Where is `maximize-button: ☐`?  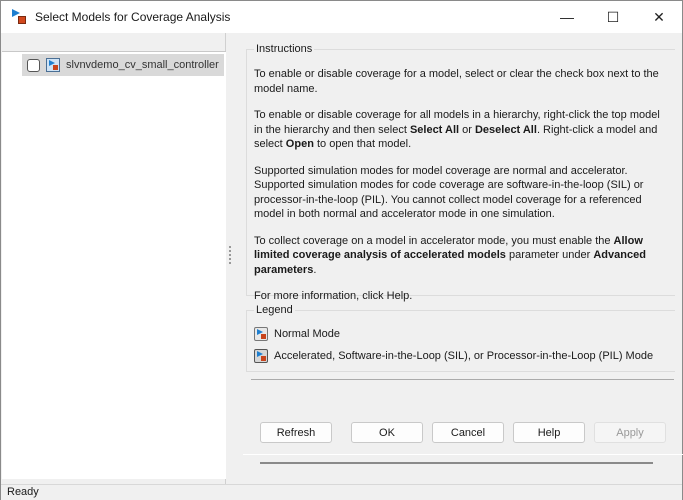 maximize-button: ☐ is located at coordinates (613, 17).